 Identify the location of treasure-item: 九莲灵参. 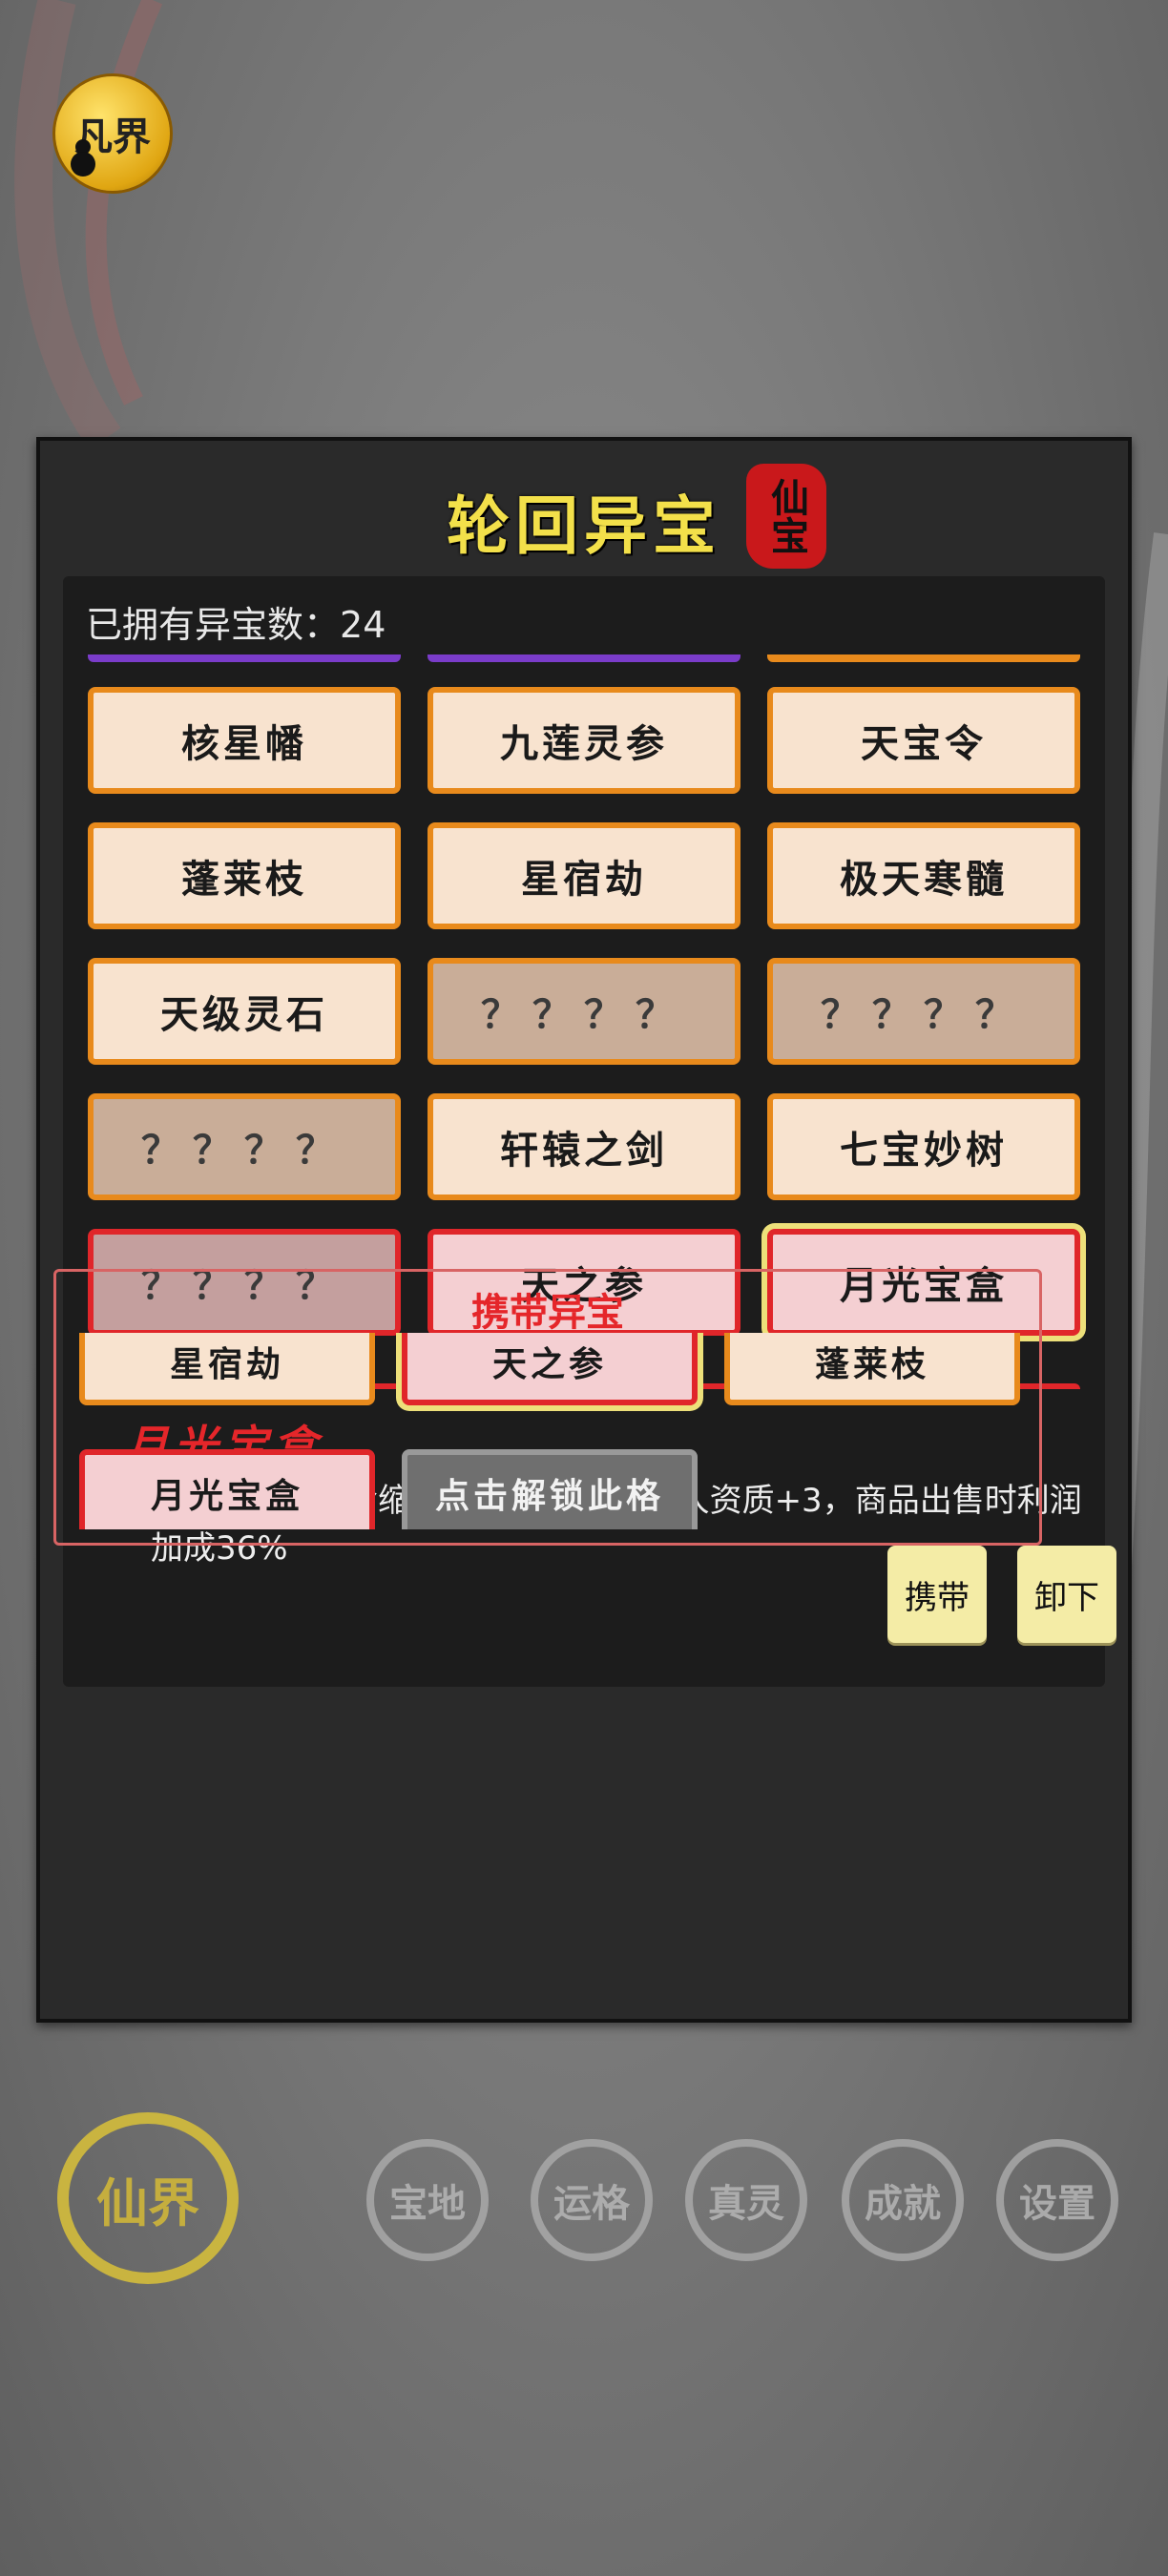
(584, 740).